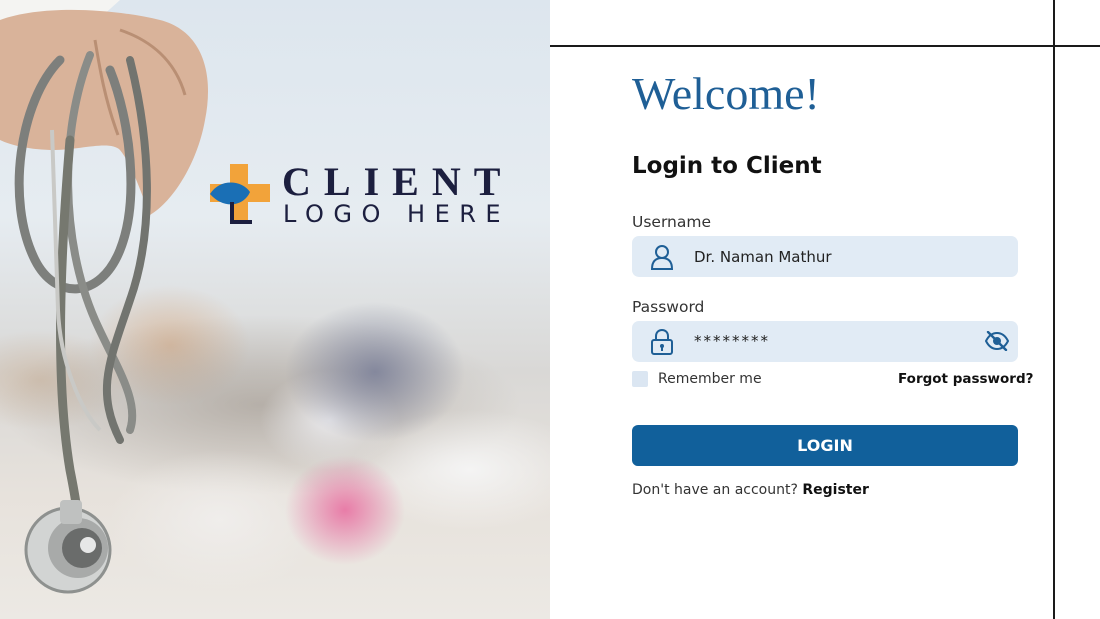 This screenshot has height=619, width=1100. What do you see at coordinates (710, 379) in the screenshot?
I see `remember-me-label: Remember me` at bounding box center [710, 379].